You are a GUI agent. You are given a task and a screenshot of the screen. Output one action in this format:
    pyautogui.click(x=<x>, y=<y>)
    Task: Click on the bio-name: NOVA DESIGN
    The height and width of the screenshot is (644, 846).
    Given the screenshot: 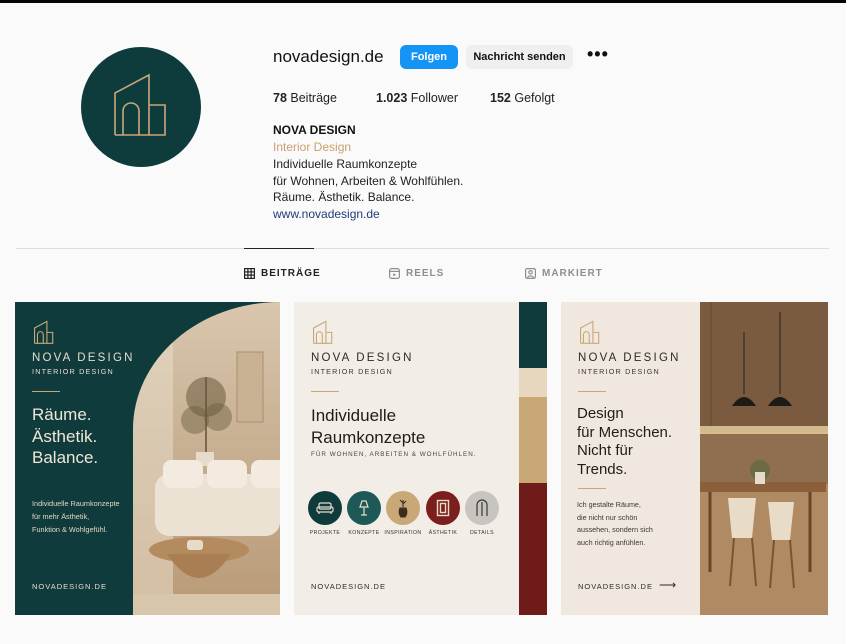 What is the action you would take?
    pyautogui.click(x=314, y=130)
    